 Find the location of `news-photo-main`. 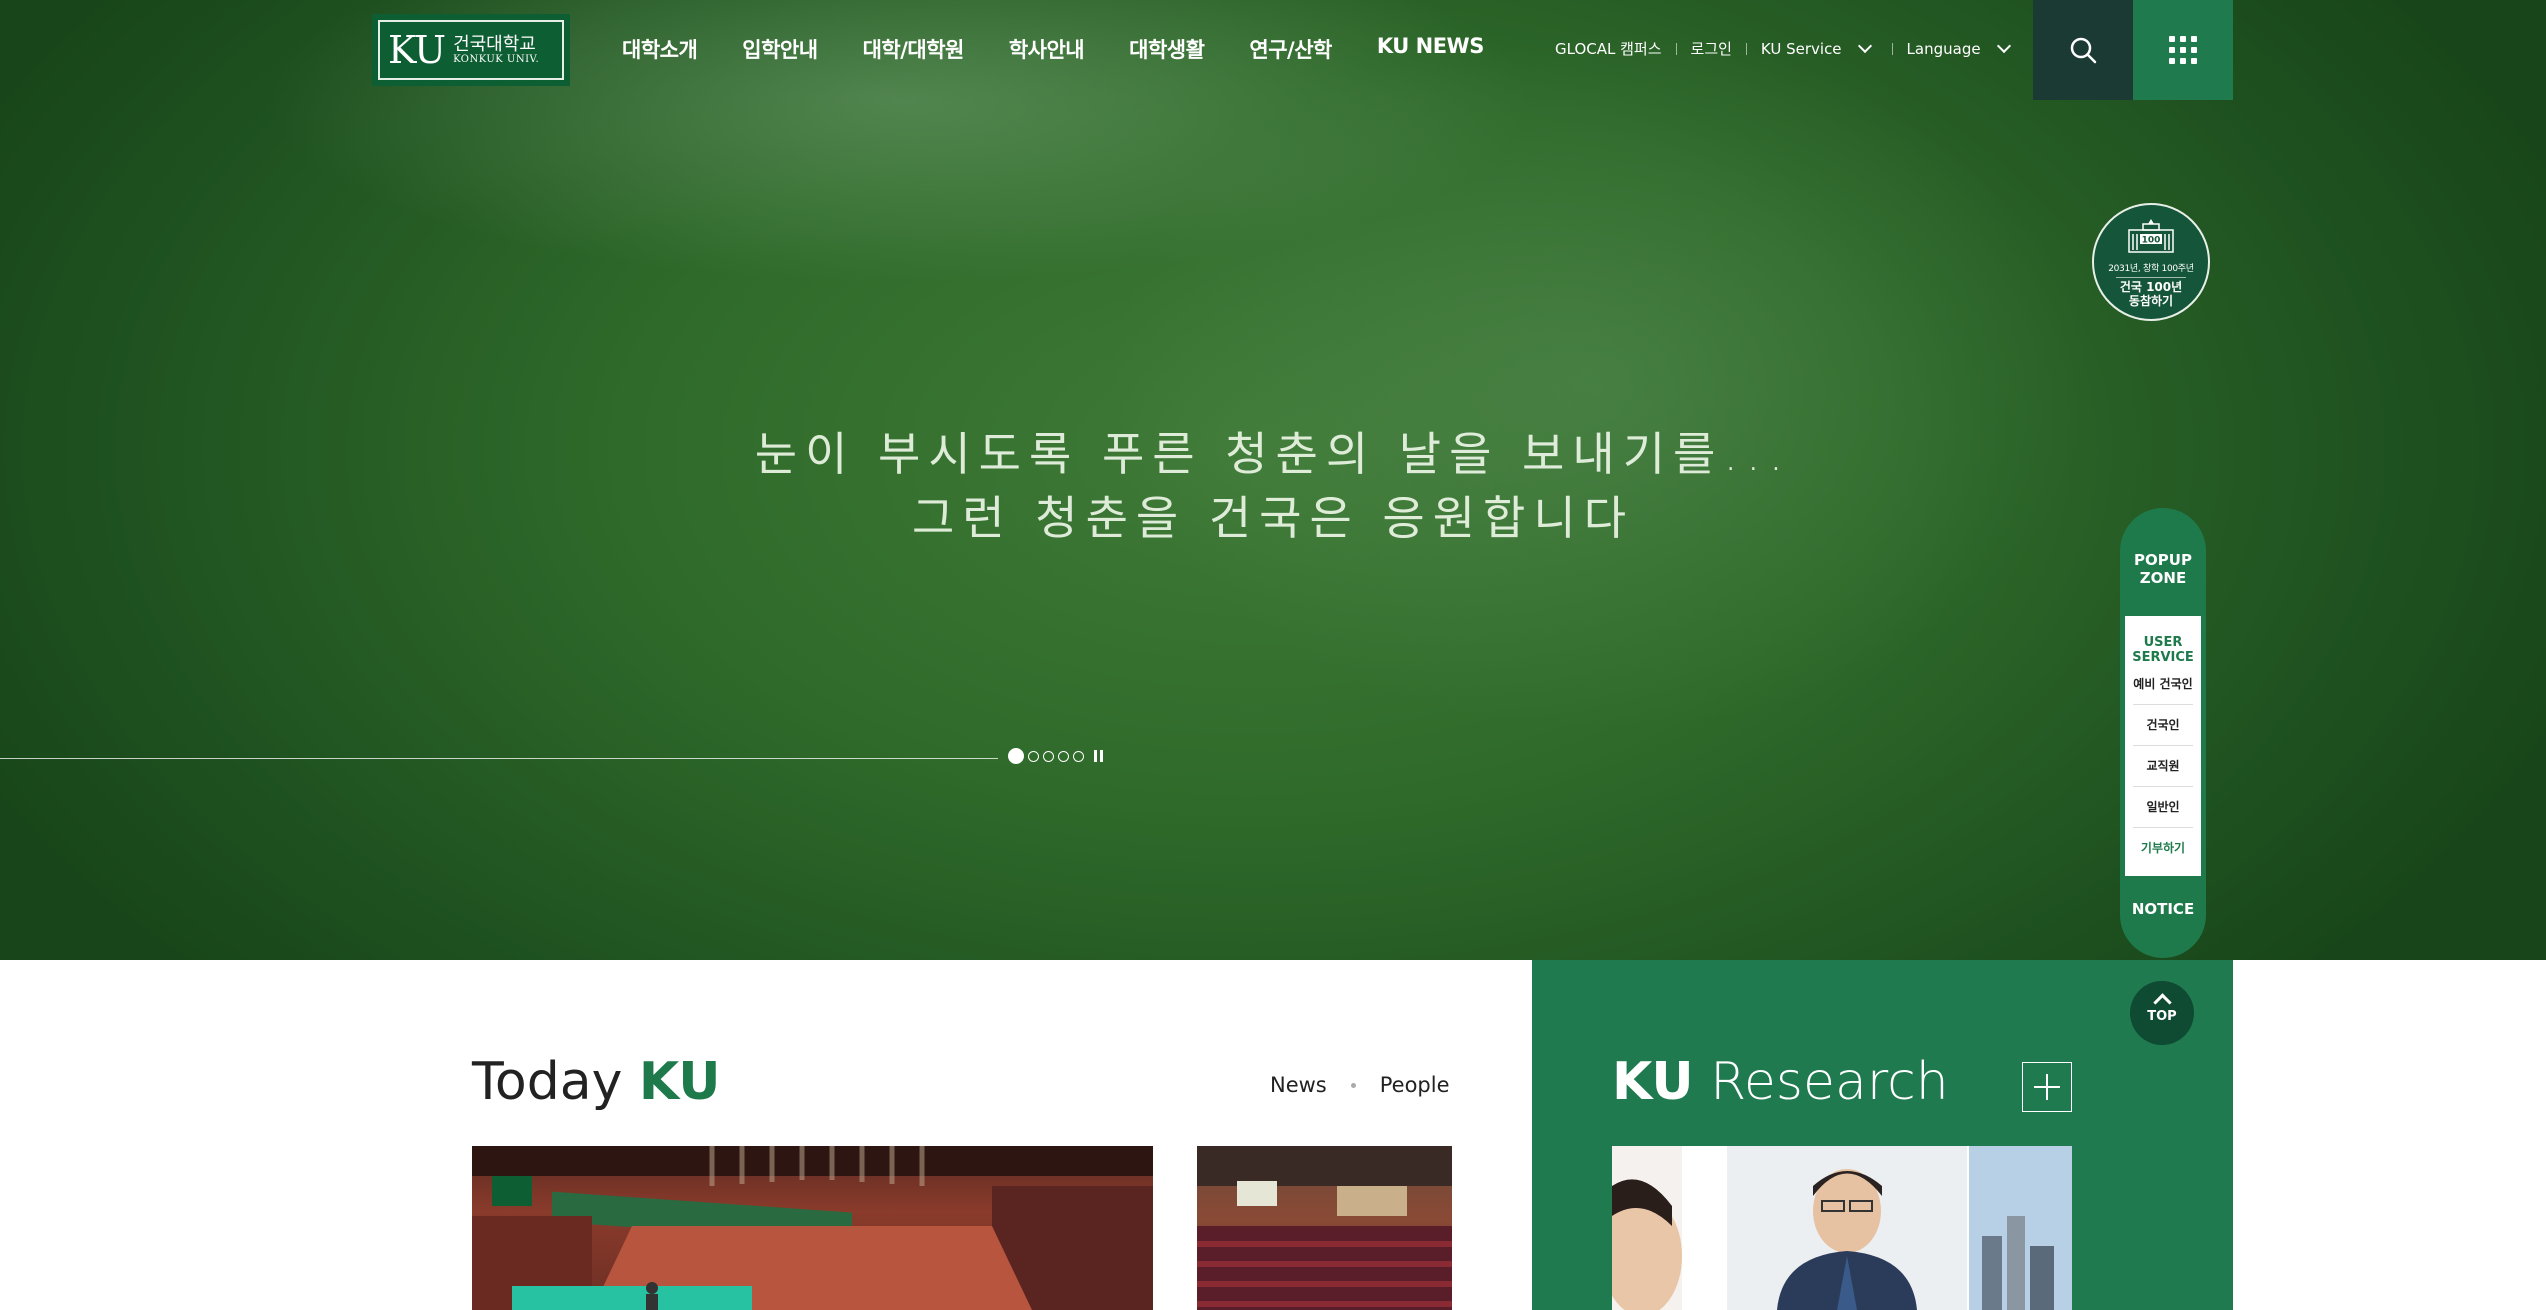

news-photo-main is located at coordinates (812, 1228).